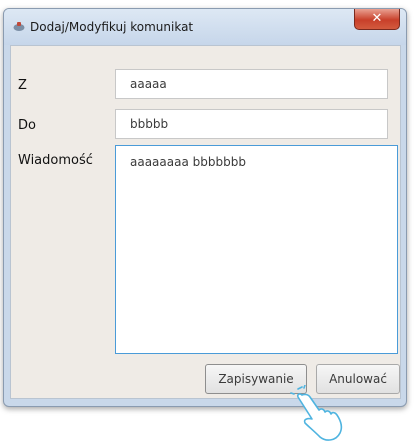 This screenshot has height=445, width=414. Describe the element at coordinates (112, 27) in the screenshot. I see `window-title: Dodaj/Modyfikuj komunikat` at that location.